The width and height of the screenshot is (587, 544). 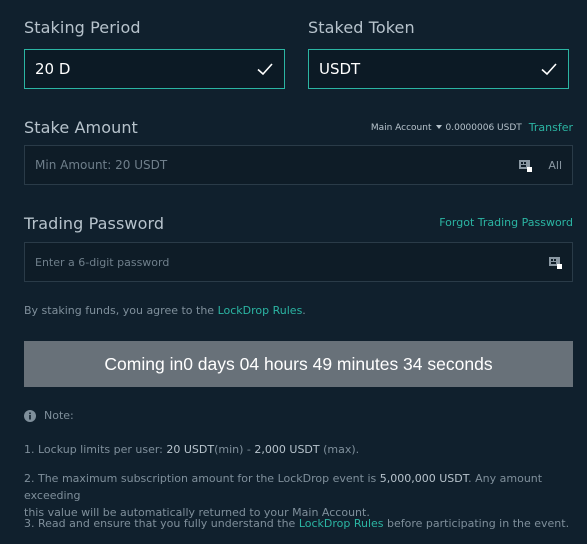 I want to click on transfer-link: Transfer, so click(x=551, y=127).